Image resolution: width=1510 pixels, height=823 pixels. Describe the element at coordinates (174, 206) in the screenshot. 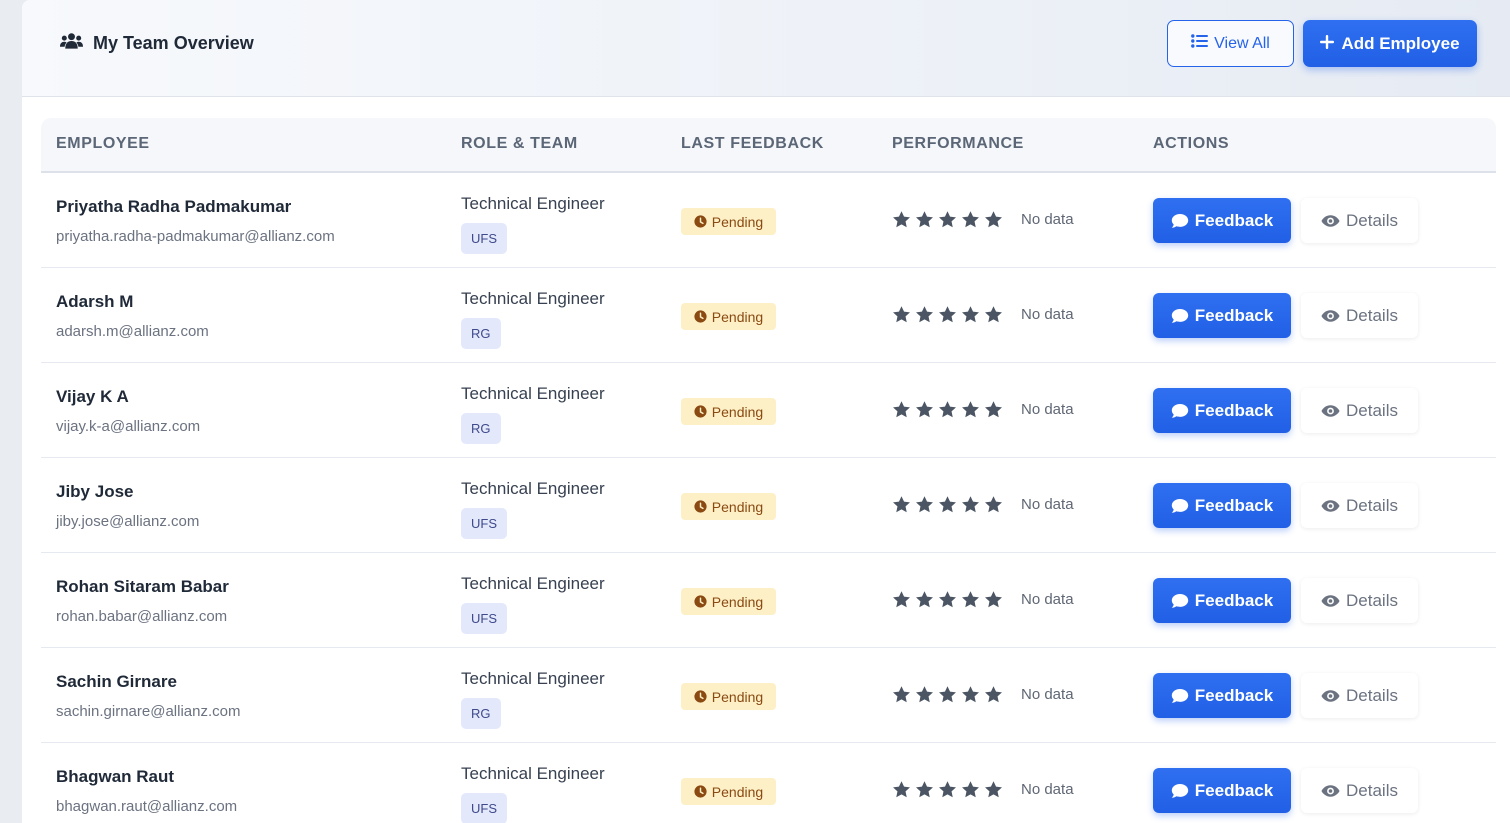

I see `employee-name: Priyatha Radha Padmakumar` at that location.